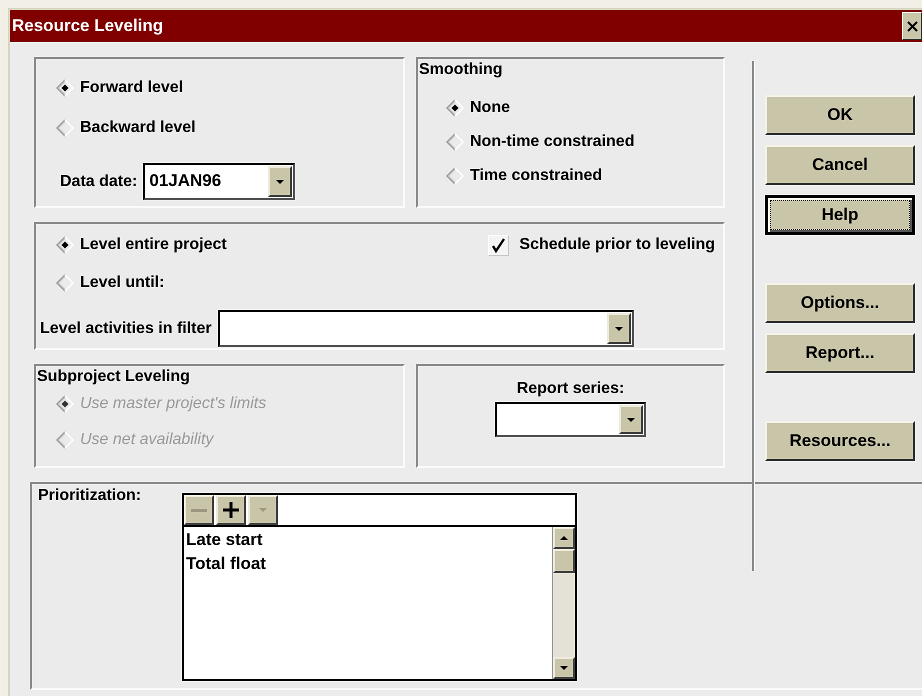 The image size is (922, 696). What do you see at coordinates (110, 283) in the screenshot?
I see `radio-button: Level until:` at bounding box center [110, 283].